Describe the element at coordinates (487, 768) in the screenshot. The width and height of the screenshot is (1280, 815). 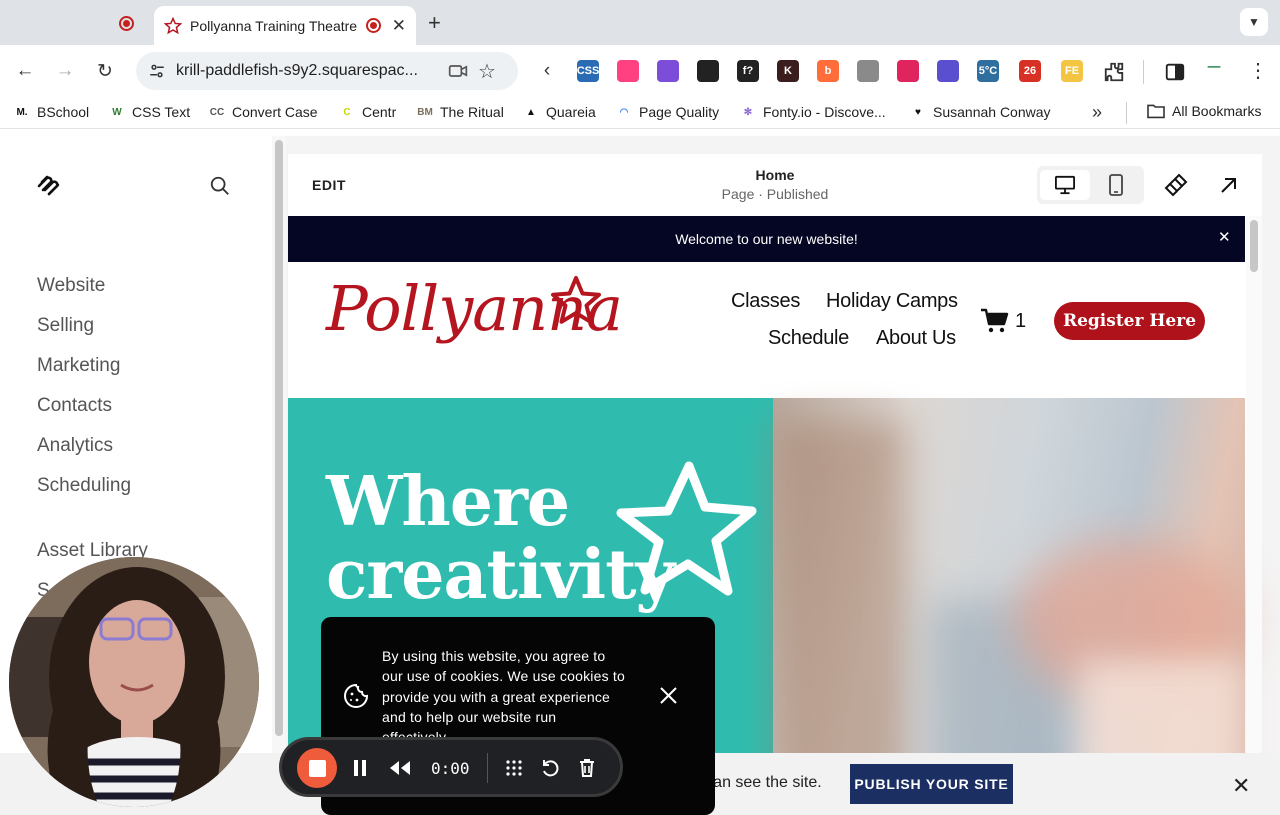
I see `recorder-divider` at that location.